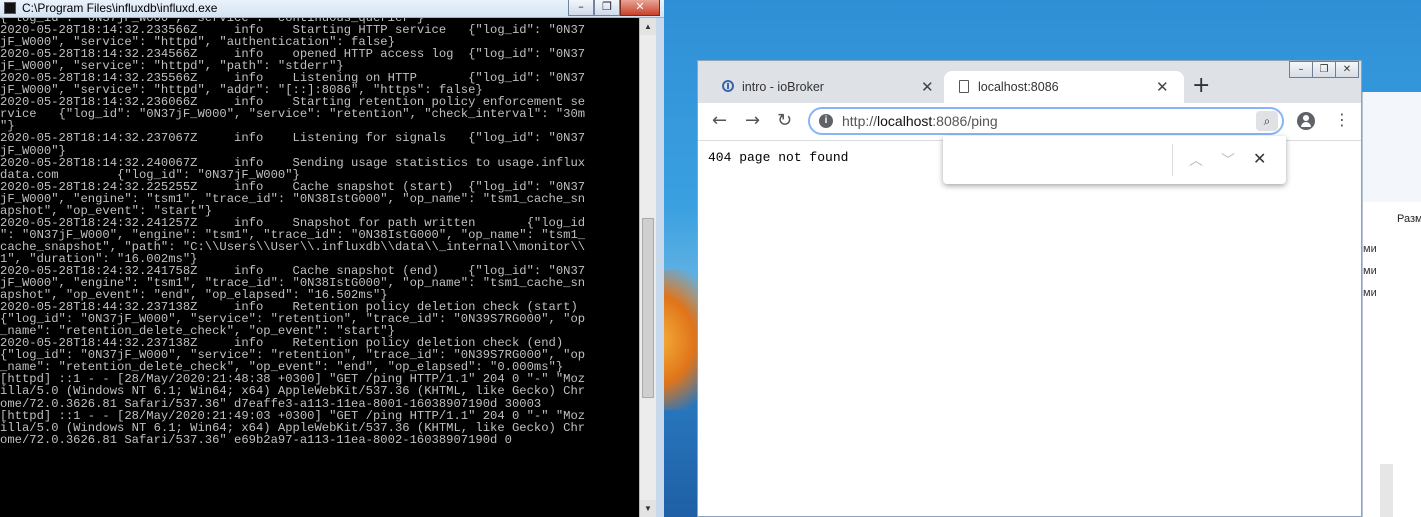  I want to click on tab-iobroker: intro - ioBroker ✕, so click(825, 87).